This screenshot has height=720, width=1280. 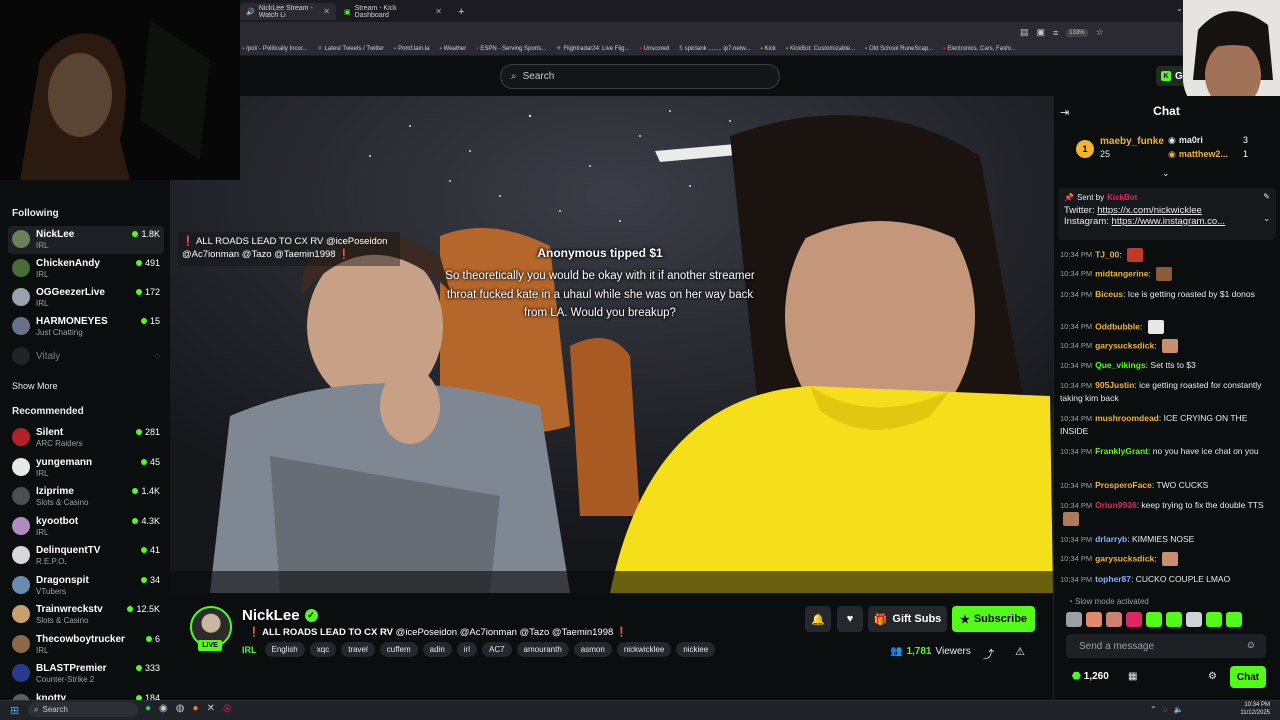 I want to click on steam-icon: ◍, so click(x=180, y=708).